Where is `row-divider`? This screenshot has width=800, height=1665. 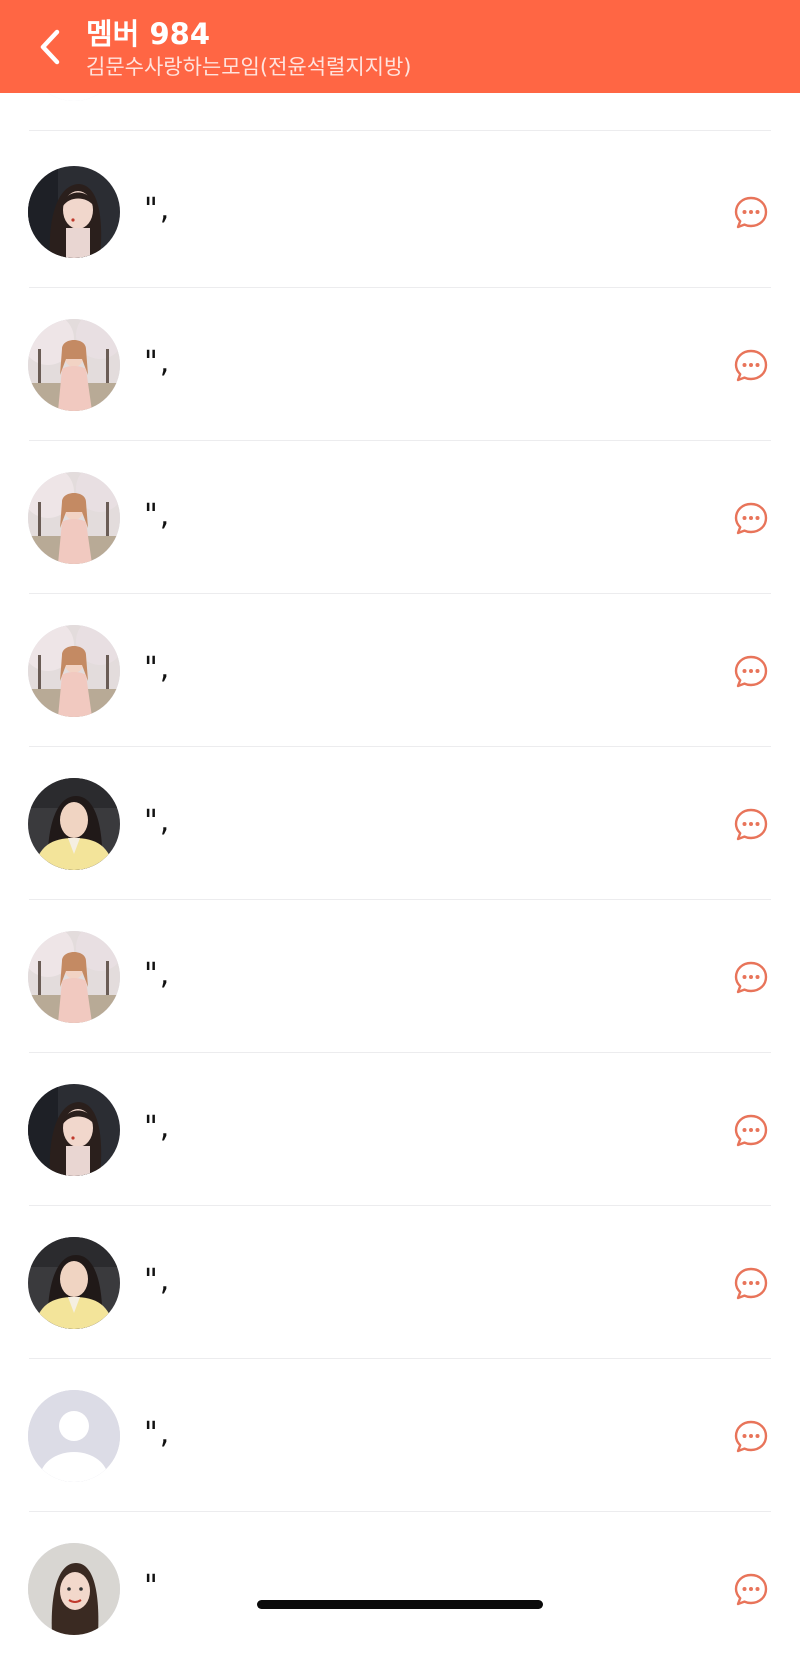
row-divider is located at coordinates (400, 130).